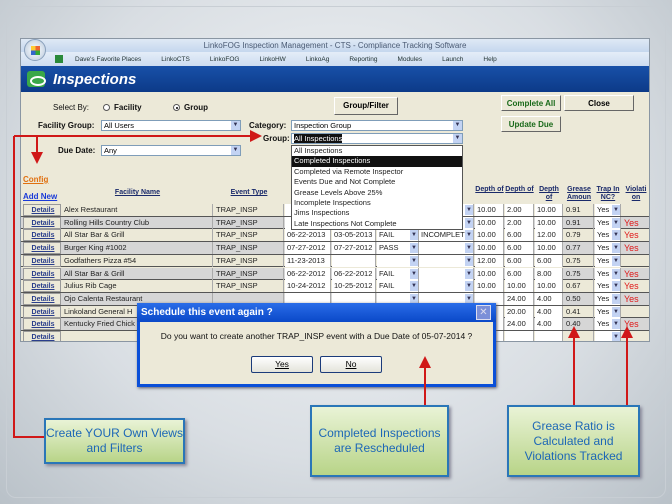  Describe the element at coordinates (137, 248) in the screenshot. I see `facility-name-cell: Burger King #1002` at that location.